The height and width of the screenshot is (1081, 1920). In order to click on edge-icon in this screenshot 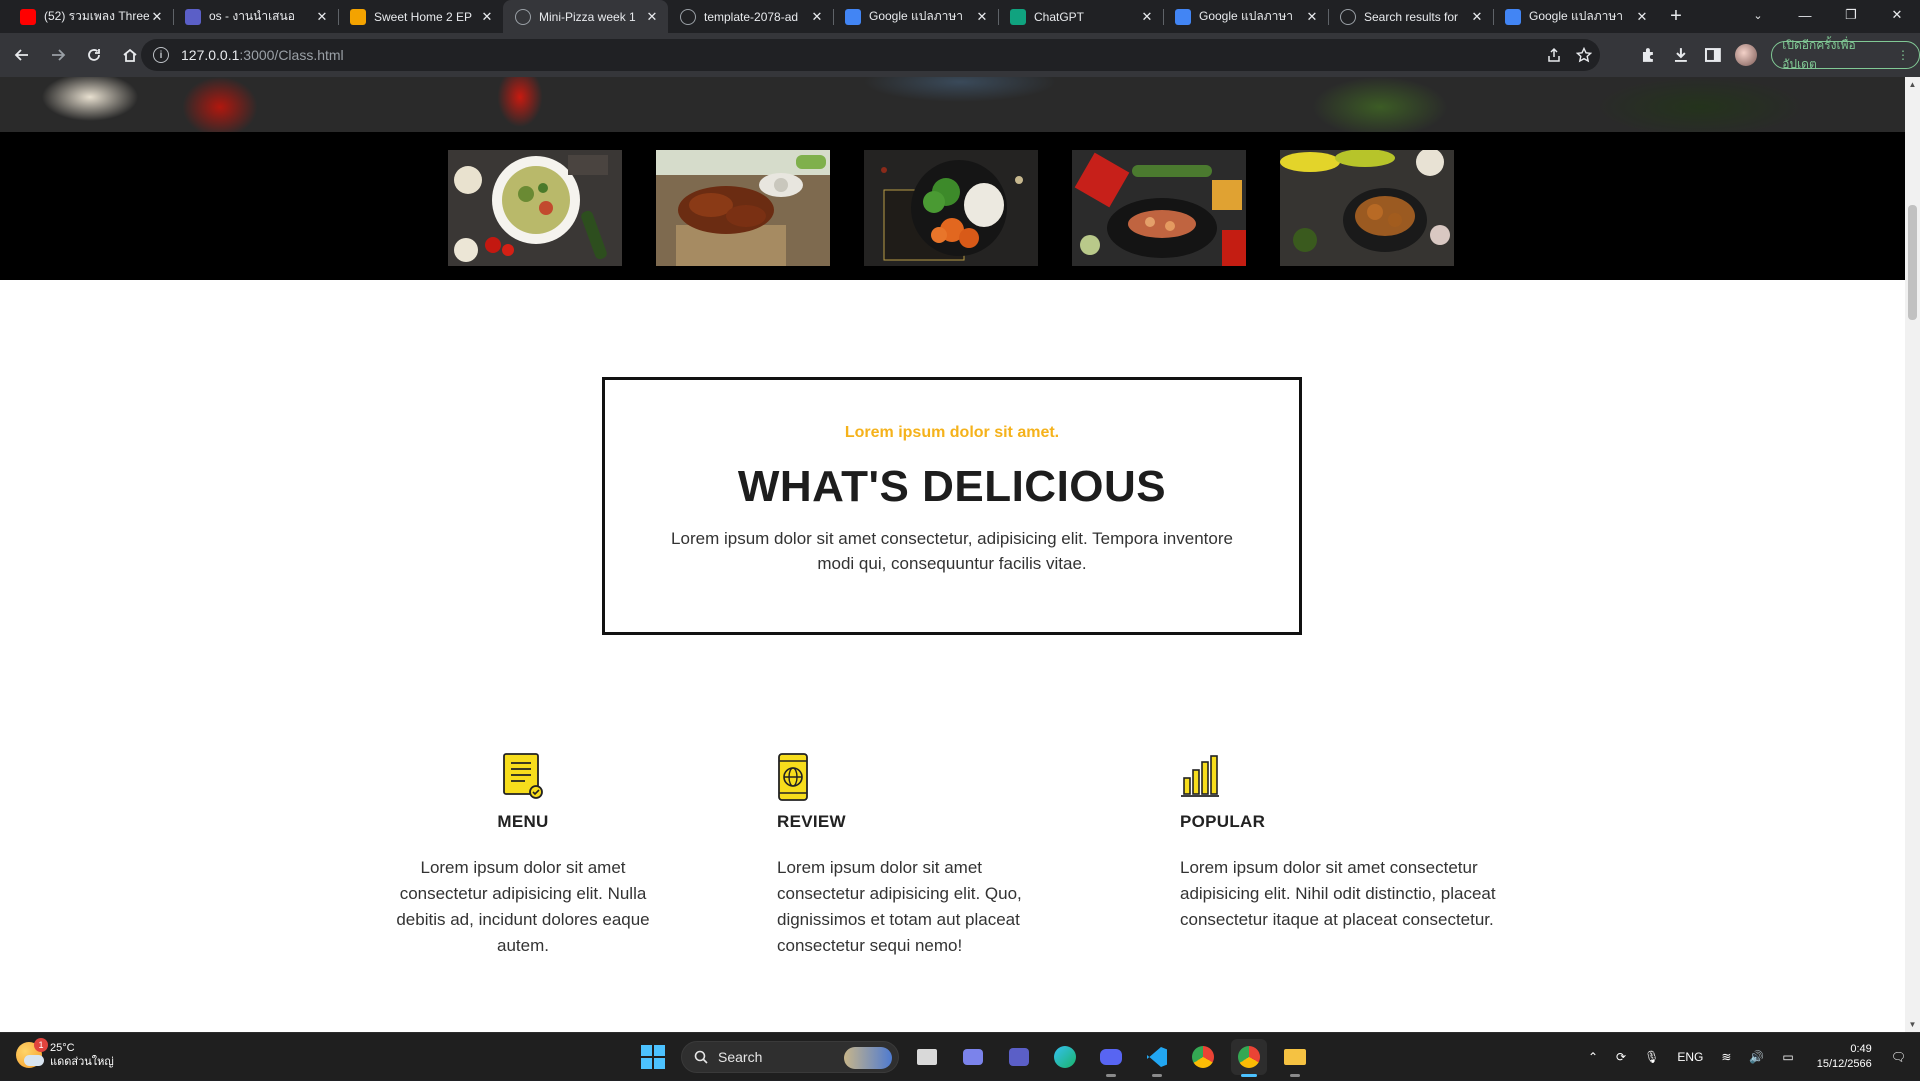, I will do `click(1065, 1057)`.